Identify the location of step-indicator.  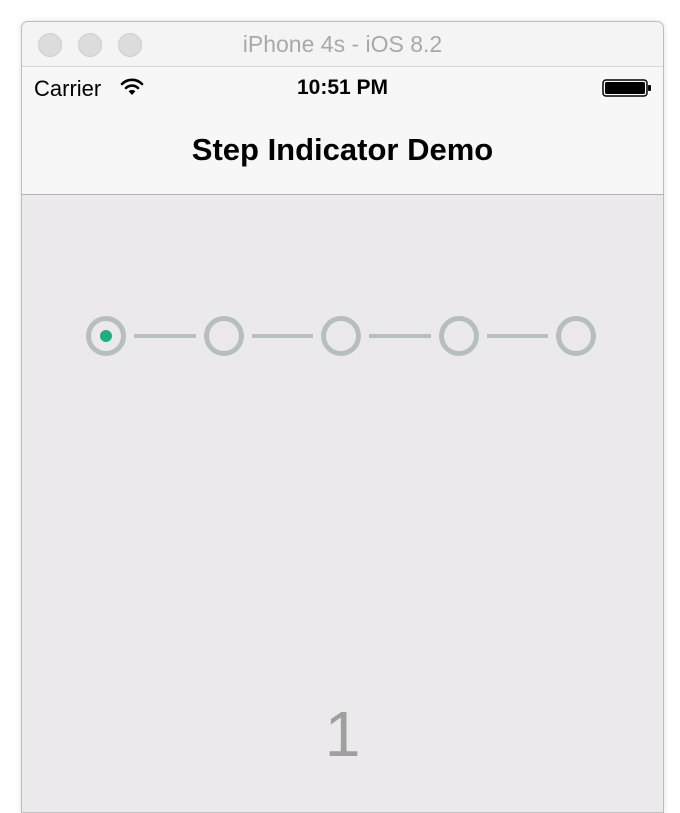
(343, 336).